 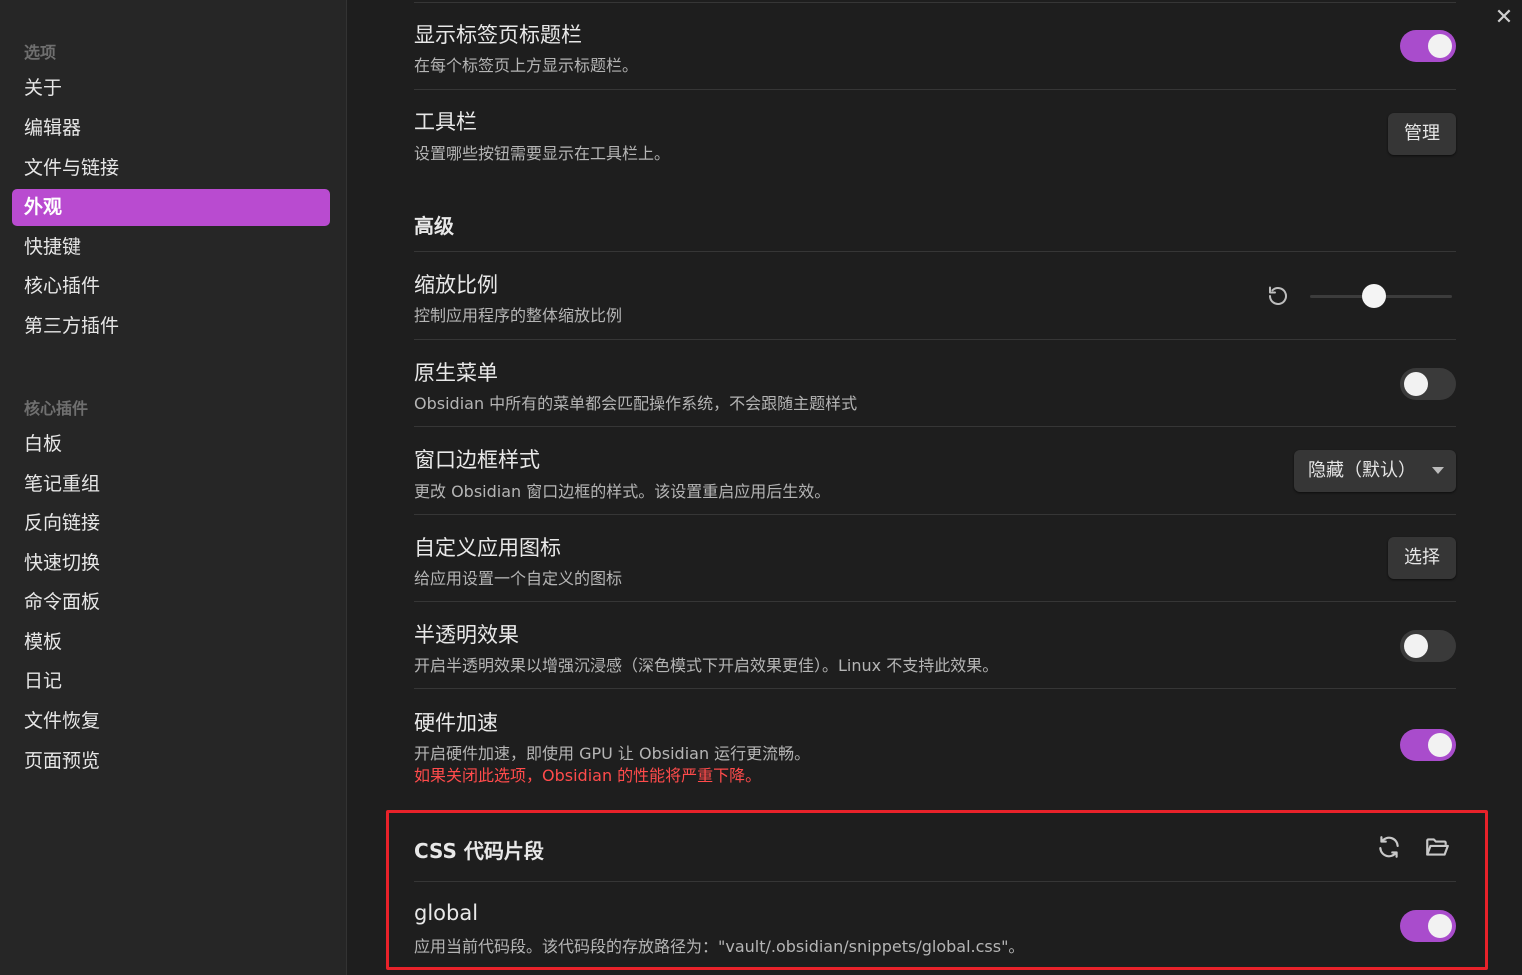 What do you see at coordinates (588, 775) in the screenshot?
I see `setting-warning: 如果关闭此选项，Obsidian 的性能将严重下降。` at bounding box center [588, 775].